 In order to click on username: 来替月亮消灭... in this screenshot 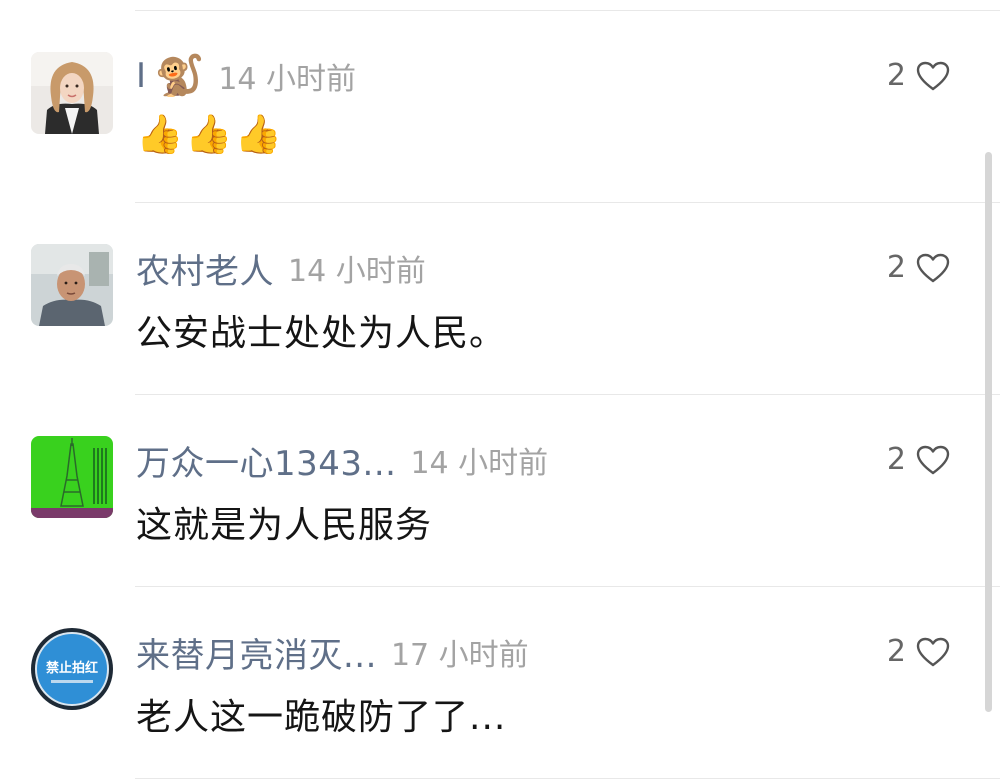, I will do `click(256, 652)`.